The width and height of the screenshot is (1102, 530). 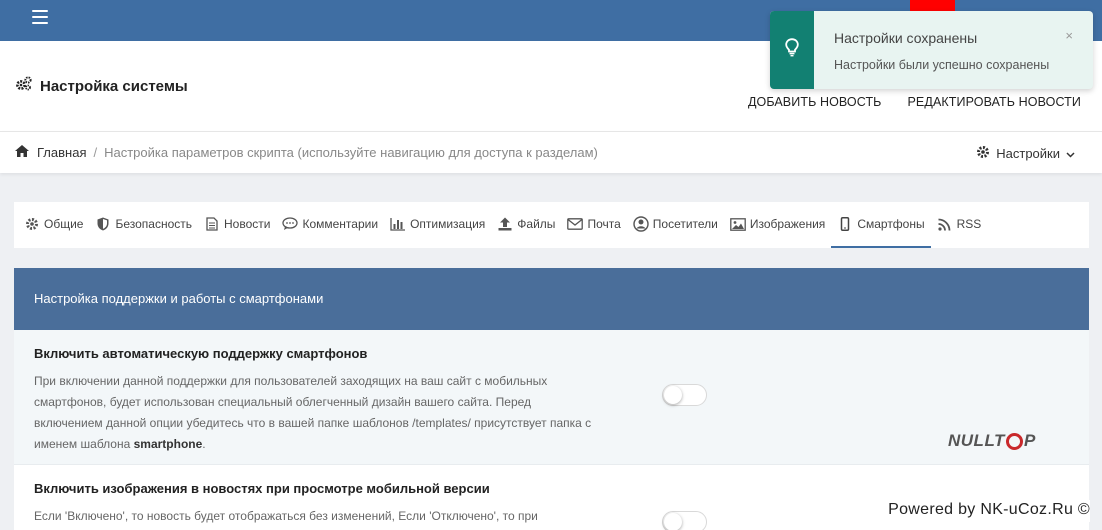 I want to click on tab-mail: Почта, so click(x=593, y=225).